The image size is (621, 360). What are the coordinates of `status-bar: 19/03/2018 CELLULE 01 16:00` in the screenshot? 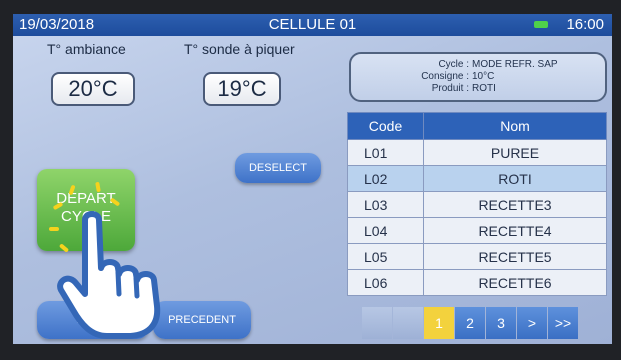 It's located at (312, 25).